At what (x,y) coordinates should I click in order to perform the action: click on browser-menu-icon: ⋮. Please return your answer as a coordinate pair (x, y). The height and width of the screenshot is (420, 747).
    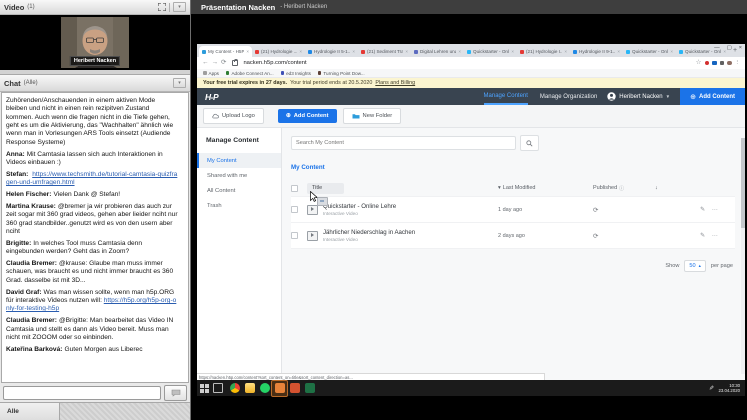
    Looking at the image, I should click on (738, 63).